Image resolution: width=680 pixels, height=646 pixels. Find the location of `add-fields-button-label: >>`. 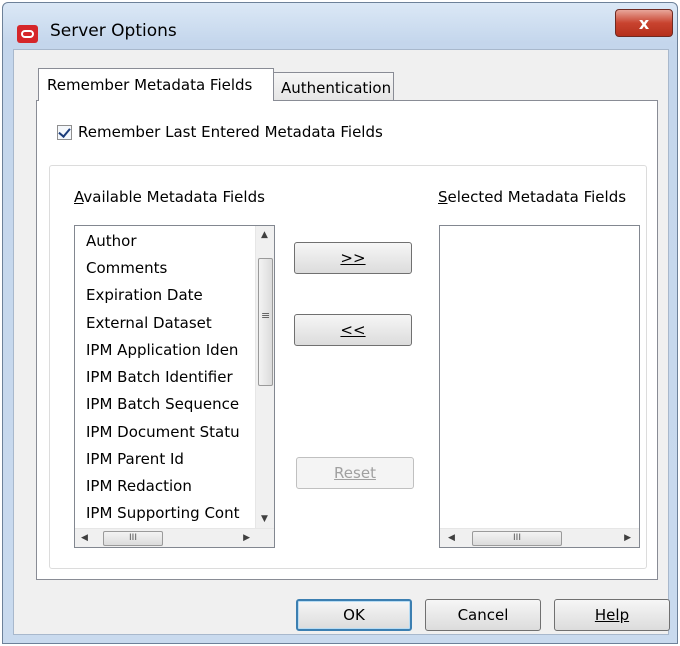

add-fields-button-label: >> is located at coordinates (353, 258).